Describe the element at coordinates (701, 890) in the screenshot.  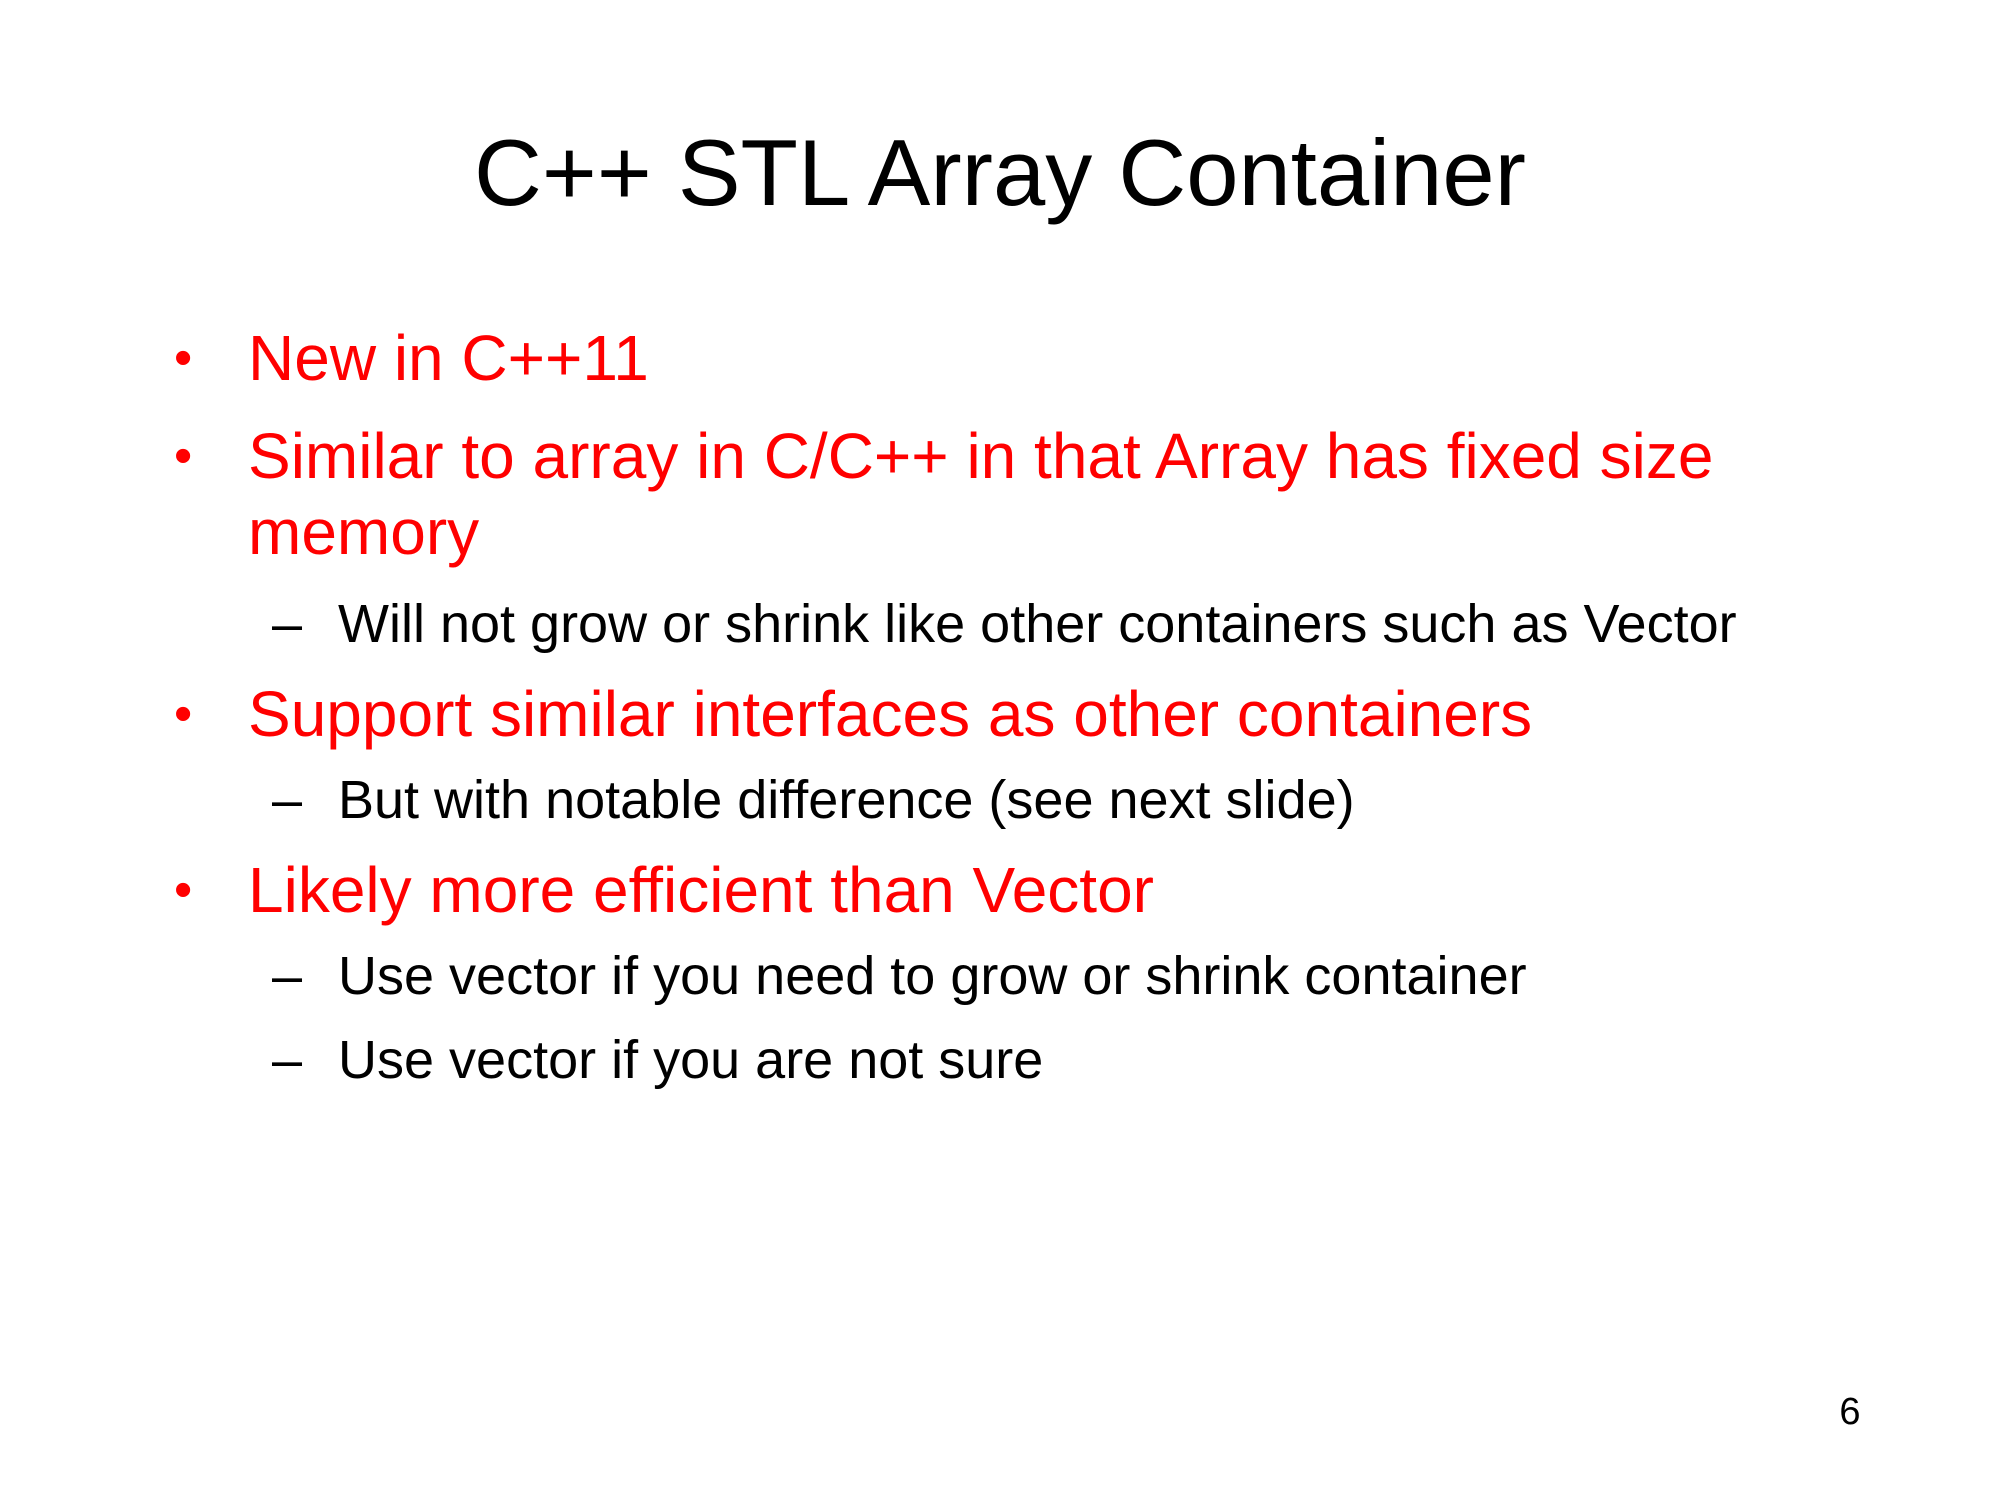
I see `bullet-text: Likely more efficient than Vector` at that location.